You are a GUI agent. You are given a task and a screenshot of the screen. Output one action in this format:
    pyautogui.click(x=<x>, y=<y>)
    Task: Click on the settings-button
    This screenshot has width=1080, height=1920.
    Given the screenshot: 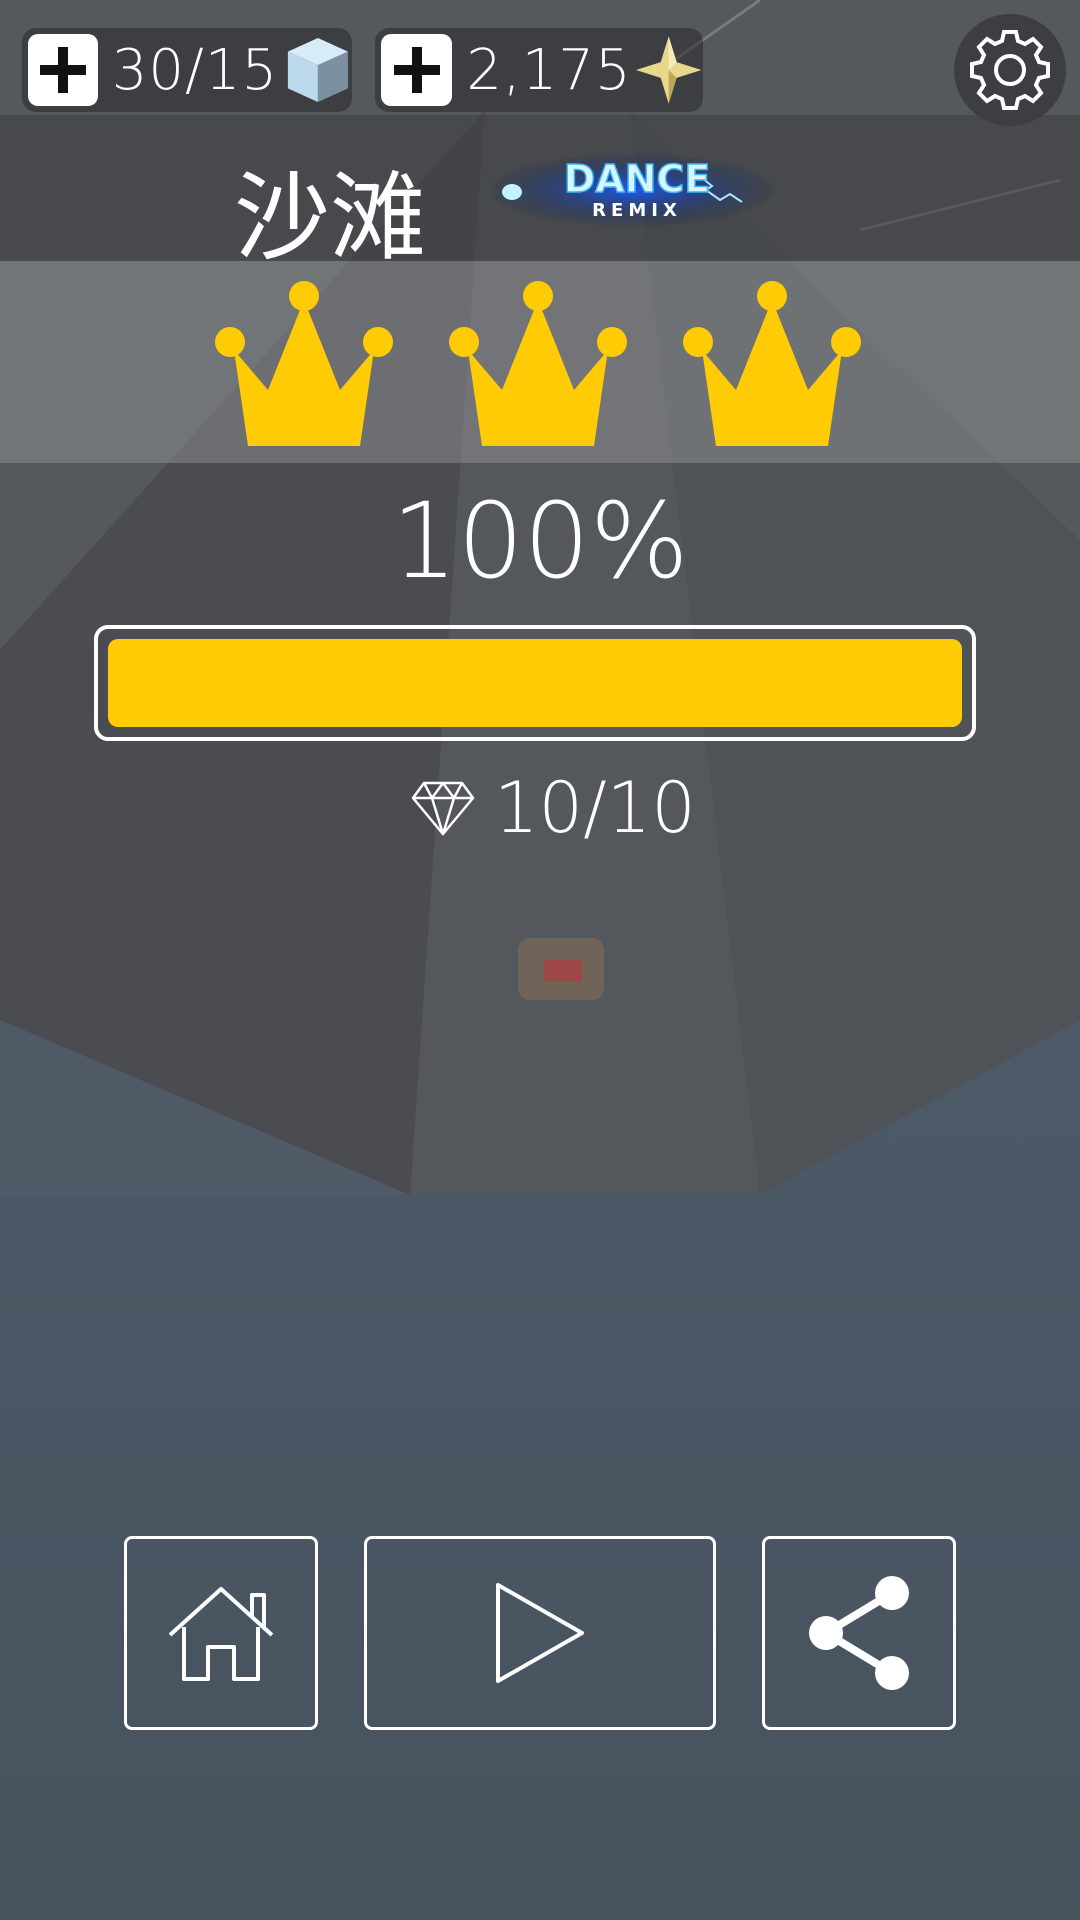 What is the action you would take?
    pyautogui.click(x=1010, y=70)
    